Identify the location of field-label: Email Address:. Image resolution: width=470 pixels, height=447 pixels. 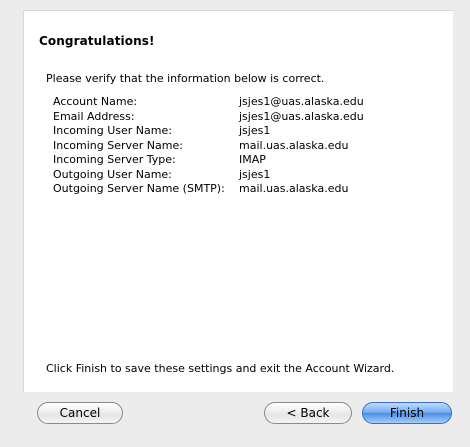
(94, 116).